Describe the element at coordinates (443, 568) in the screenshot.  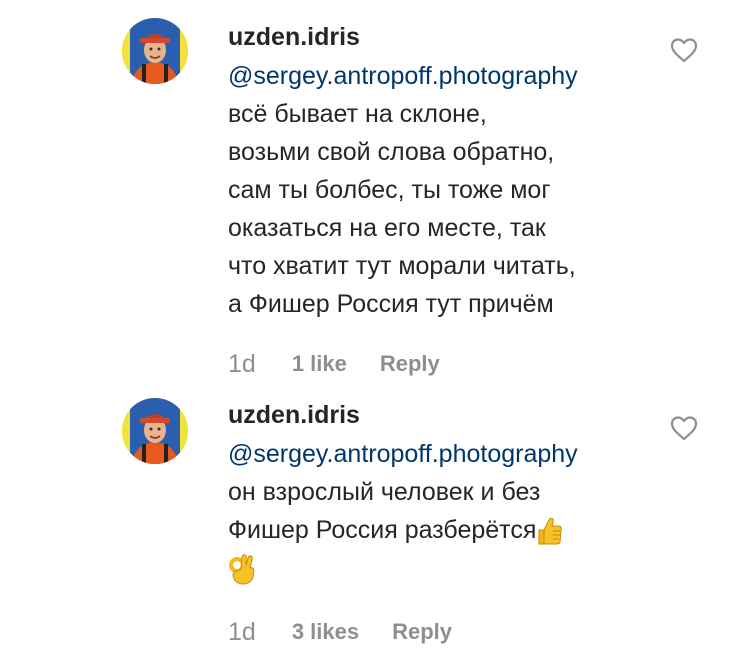
I see `comment-text-line` at that location.